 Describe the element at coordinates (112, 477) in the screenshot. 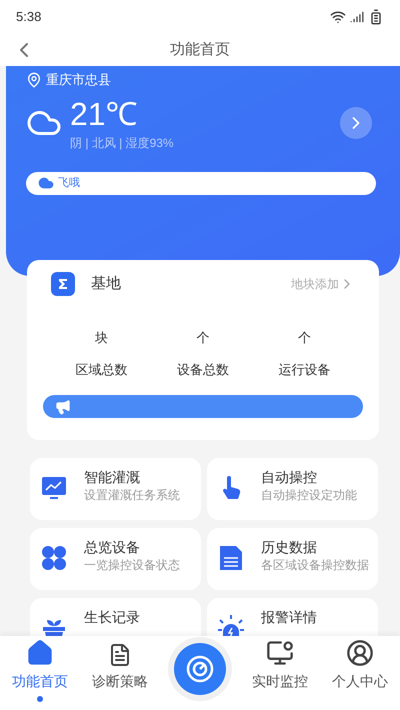

I see `feature-title: 智能灌溉` at that location.